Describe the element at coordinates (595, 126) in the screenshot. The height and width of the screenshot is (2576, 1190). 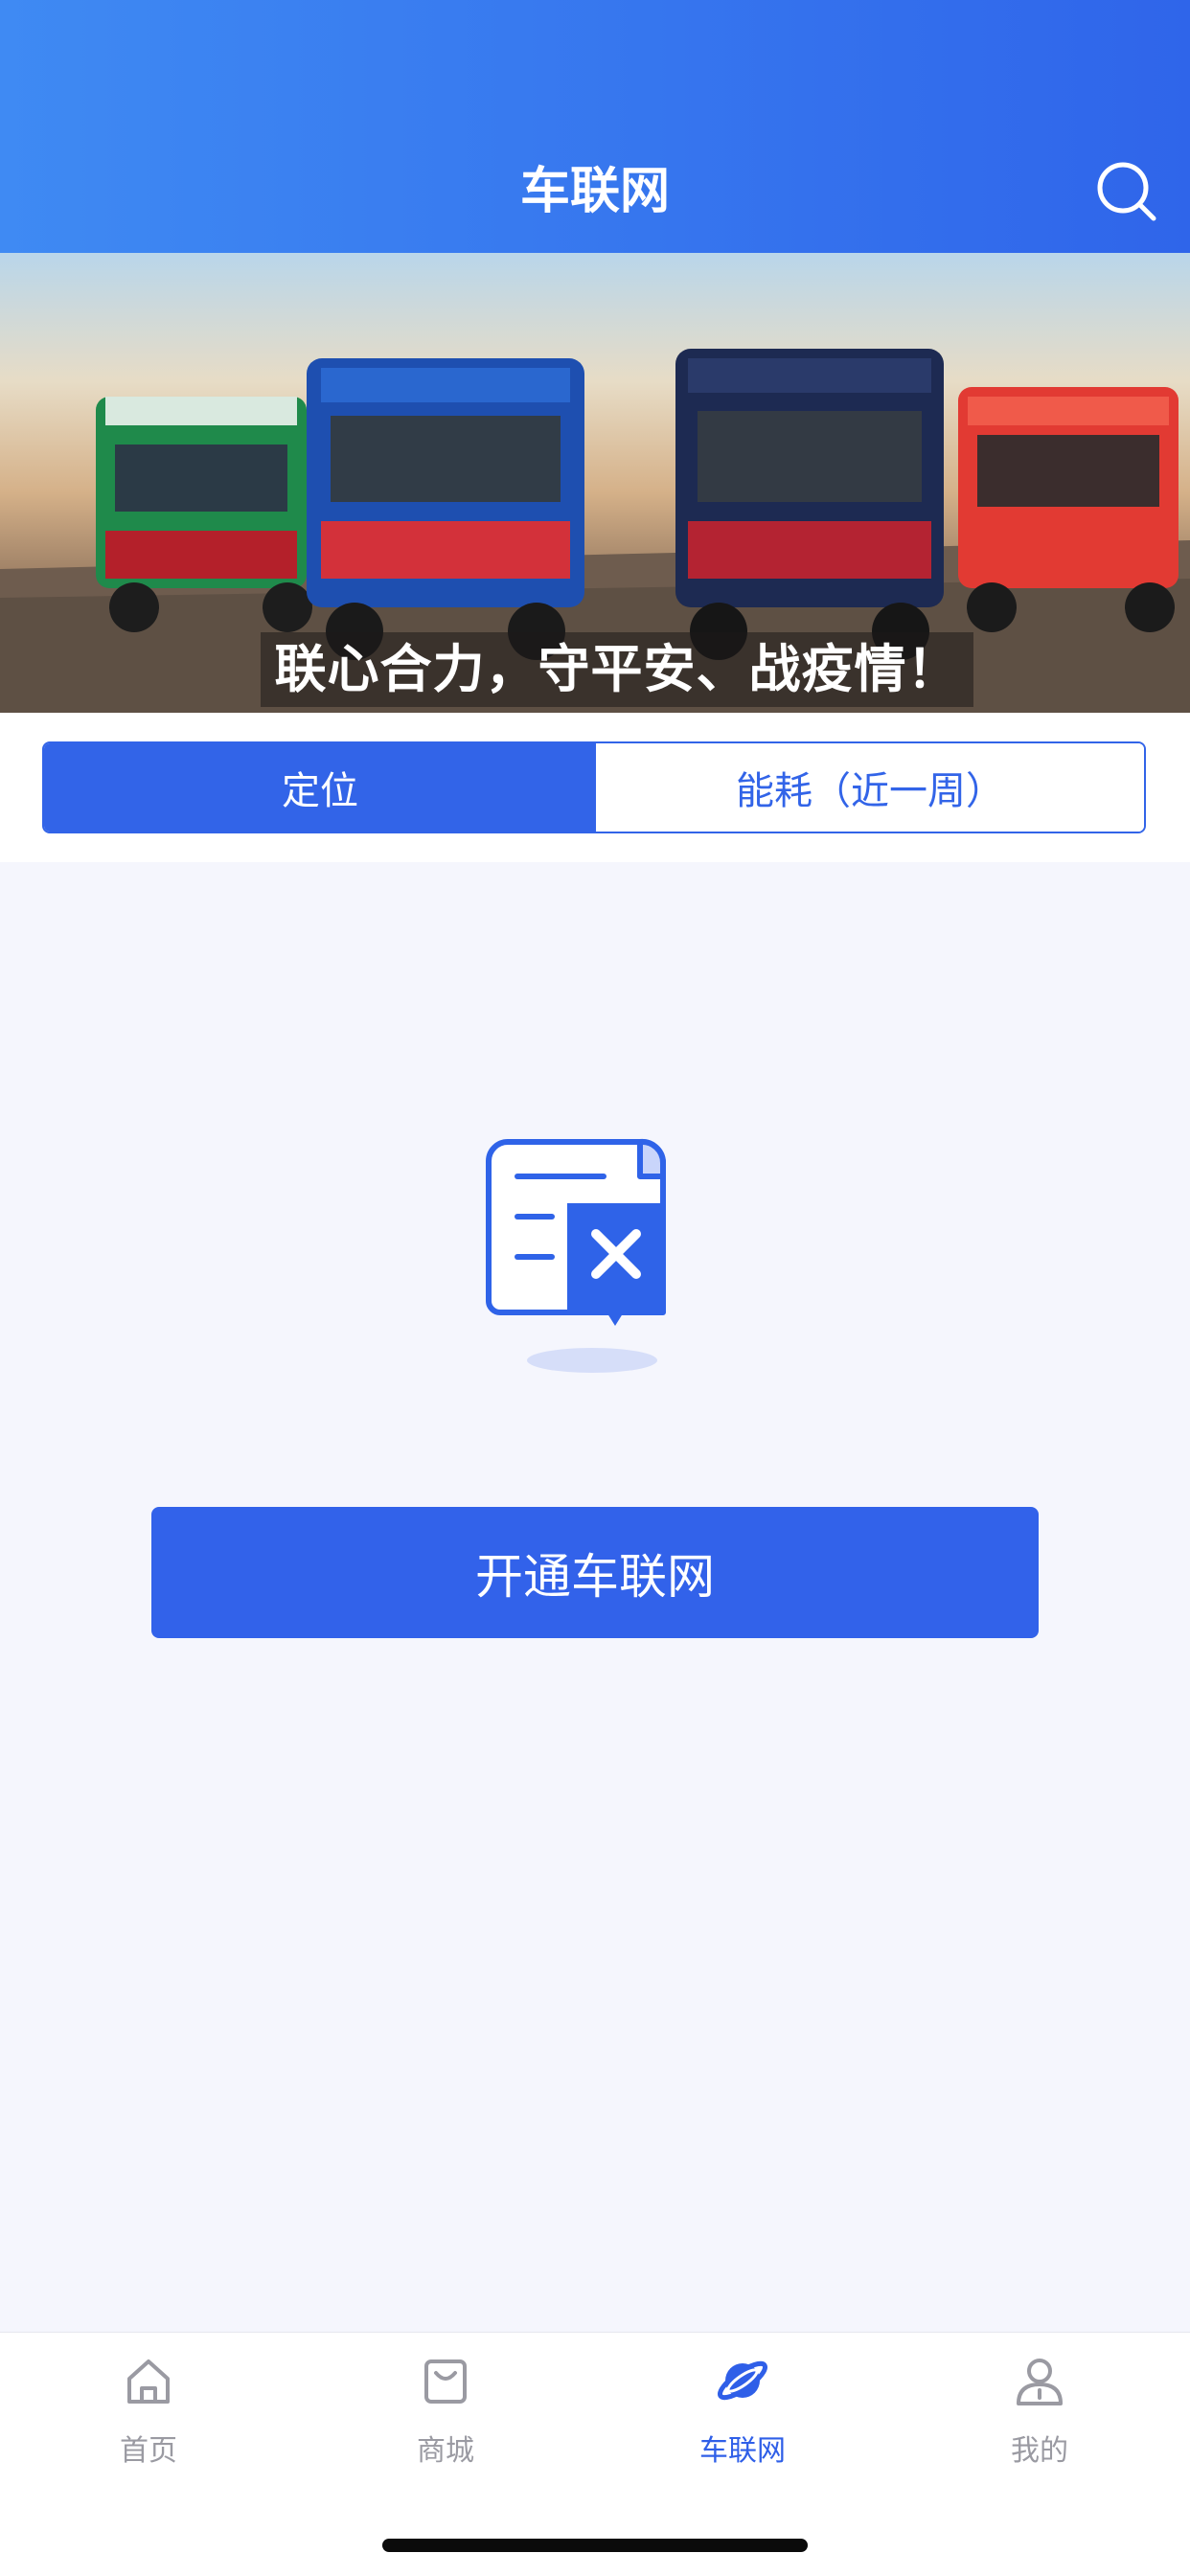
I see `header: 车联网` at that location.